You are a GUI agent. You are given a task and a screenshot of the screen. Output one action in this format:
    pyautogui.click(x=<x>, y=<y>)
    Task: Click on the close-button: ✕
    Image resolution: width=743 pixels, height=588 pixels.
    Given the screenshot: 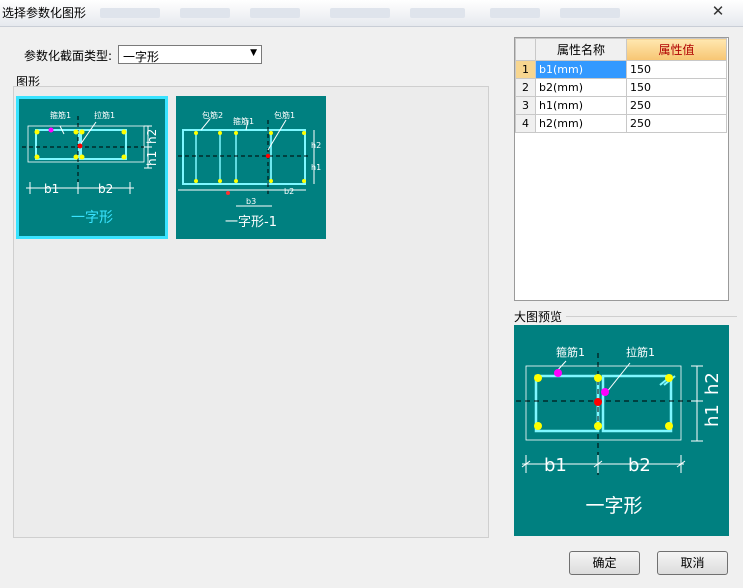 What is the action you would take?
    pyautogui.click(x=718, y=11)
    